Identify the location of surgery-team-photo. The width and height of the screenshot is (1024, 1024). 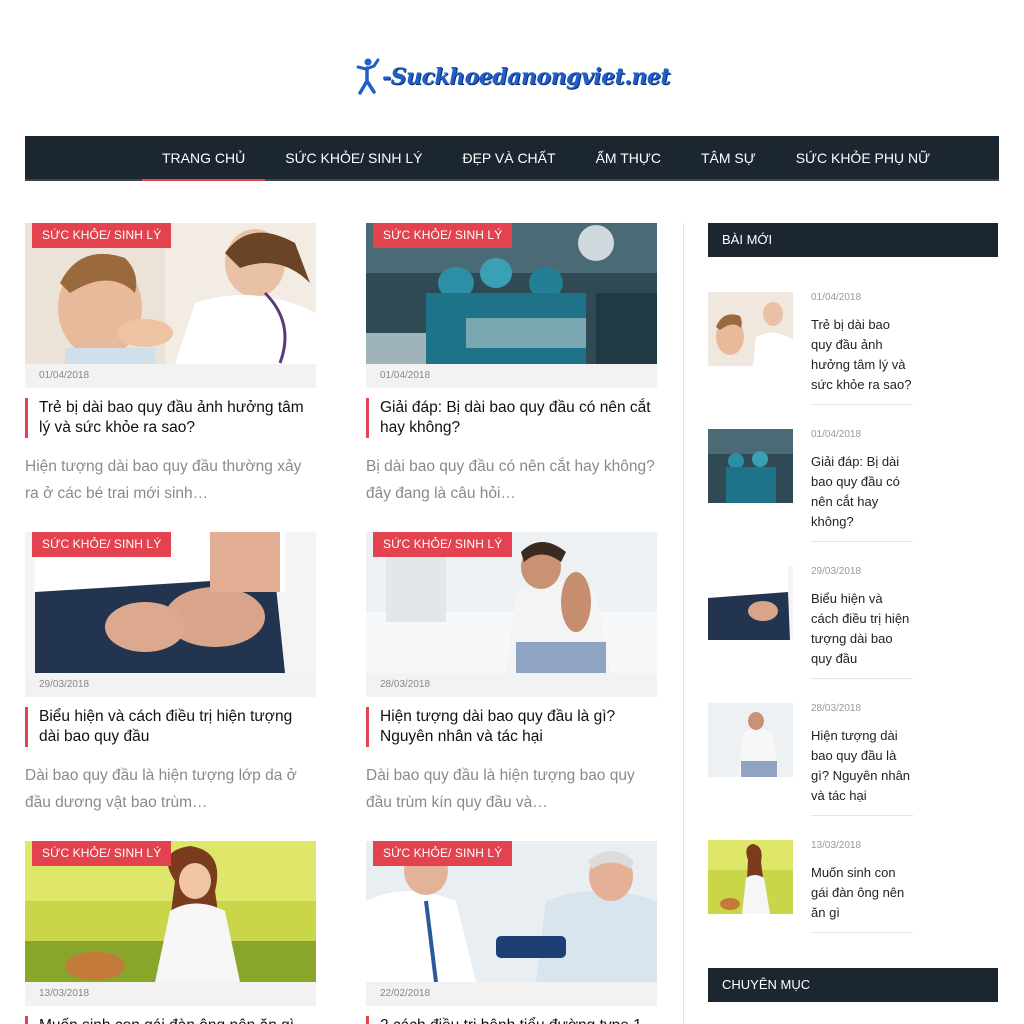
(750, 466).